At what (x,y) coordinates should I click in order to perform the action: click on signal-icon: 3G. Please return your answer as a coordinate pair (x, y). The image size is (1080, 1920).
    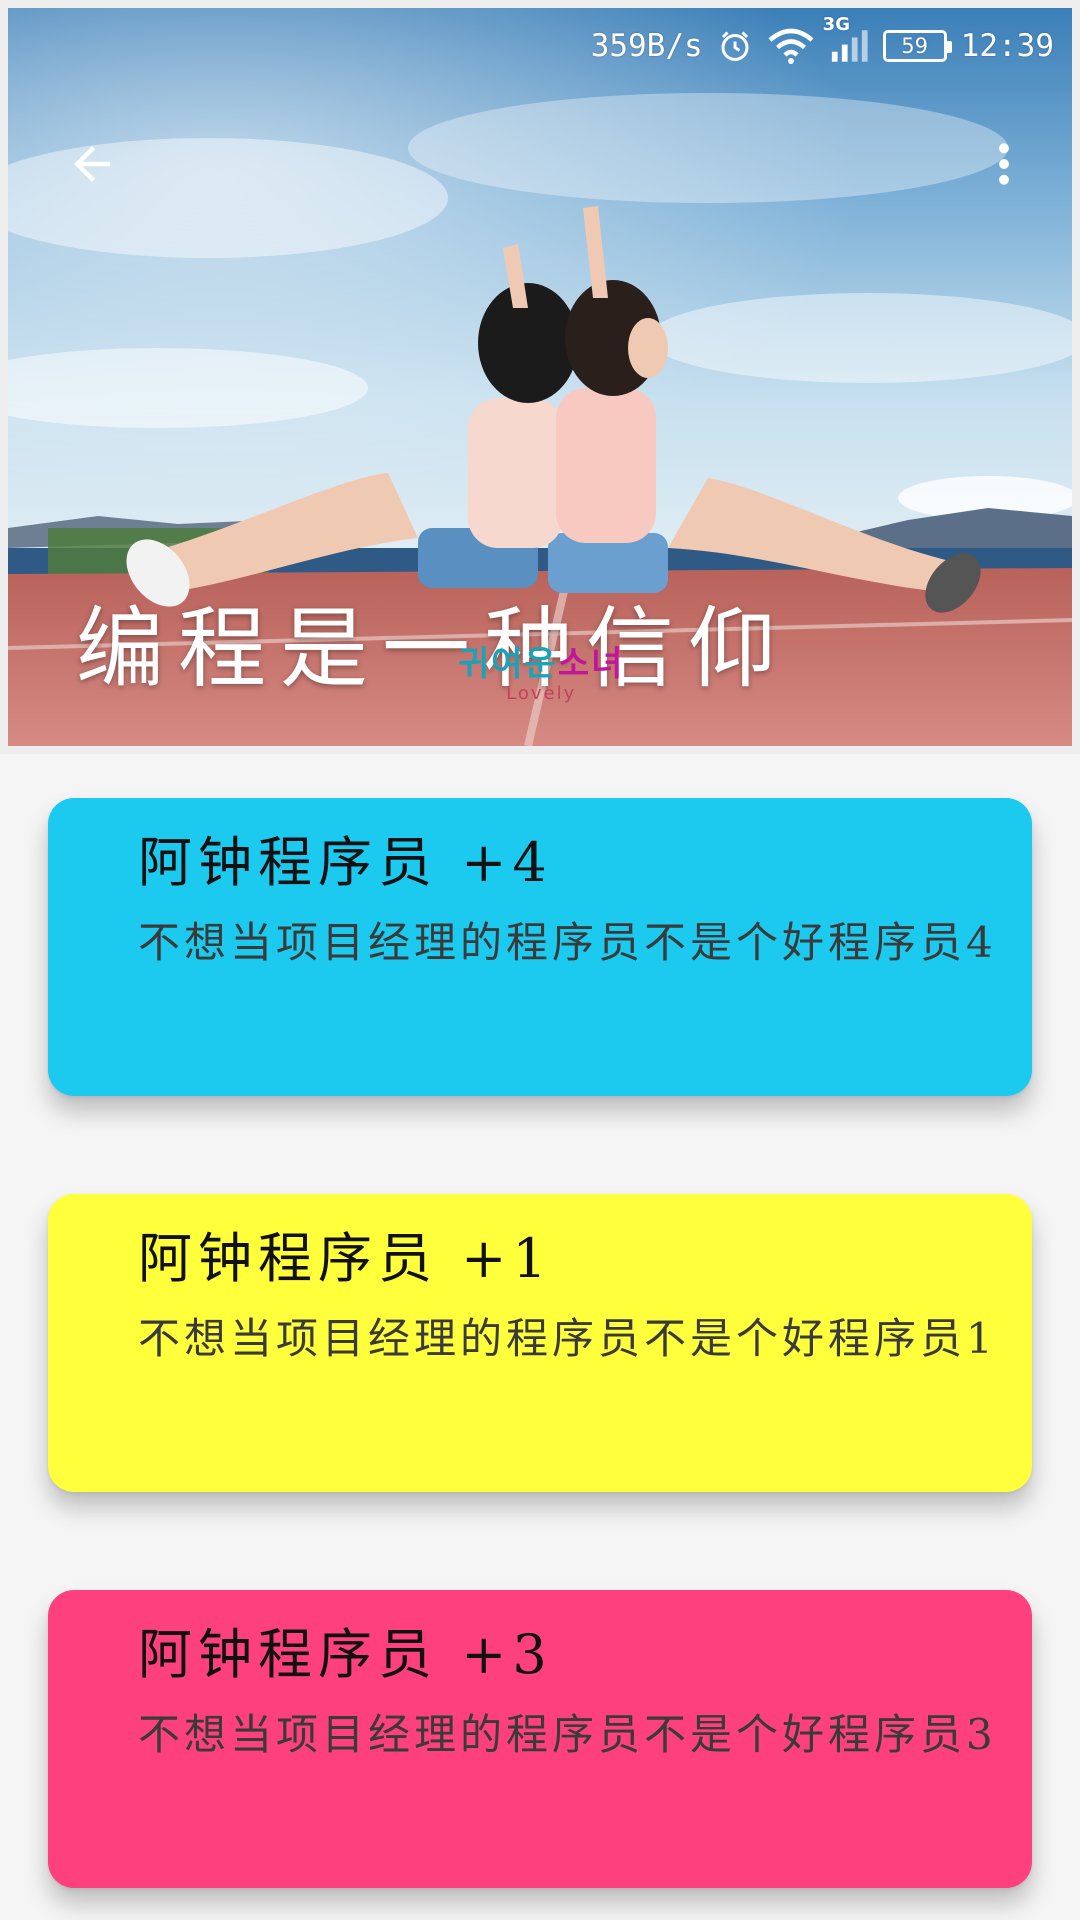
    Looking at the image, I should click on (846, 39).